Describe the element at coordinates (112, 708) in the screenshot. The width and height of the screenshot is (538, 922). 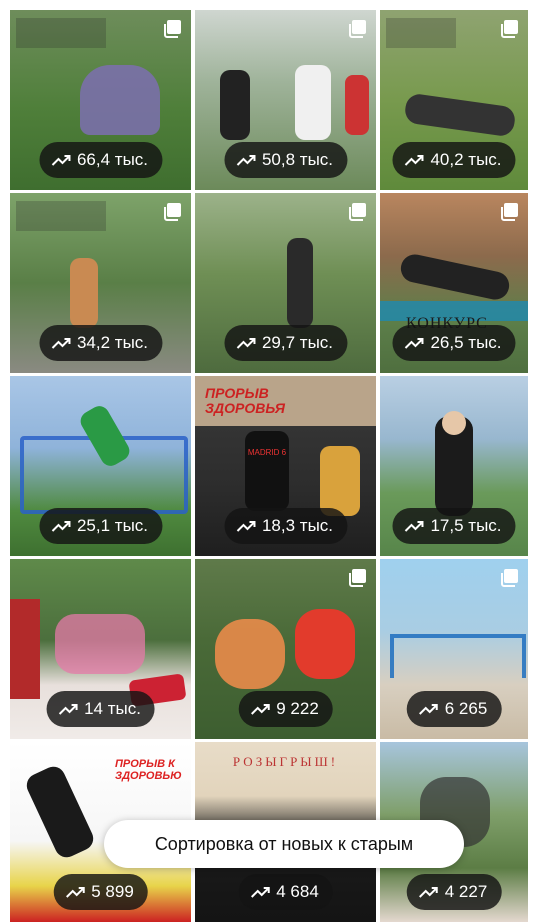
I see `views-count: 14 тыс.` at that location.